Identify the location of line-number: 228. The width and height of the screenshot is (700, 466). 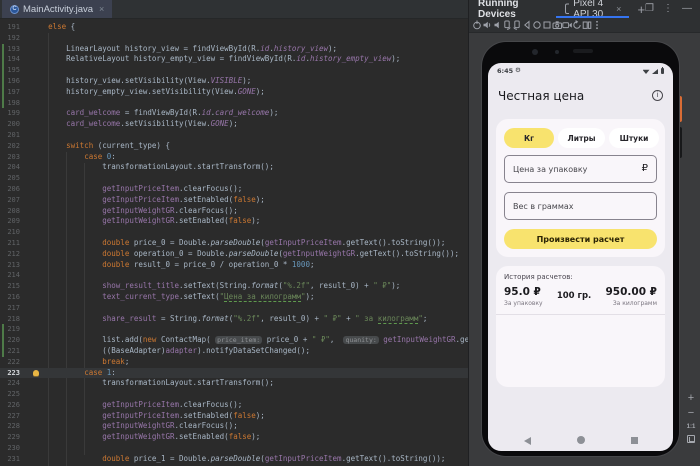
(10, 426).